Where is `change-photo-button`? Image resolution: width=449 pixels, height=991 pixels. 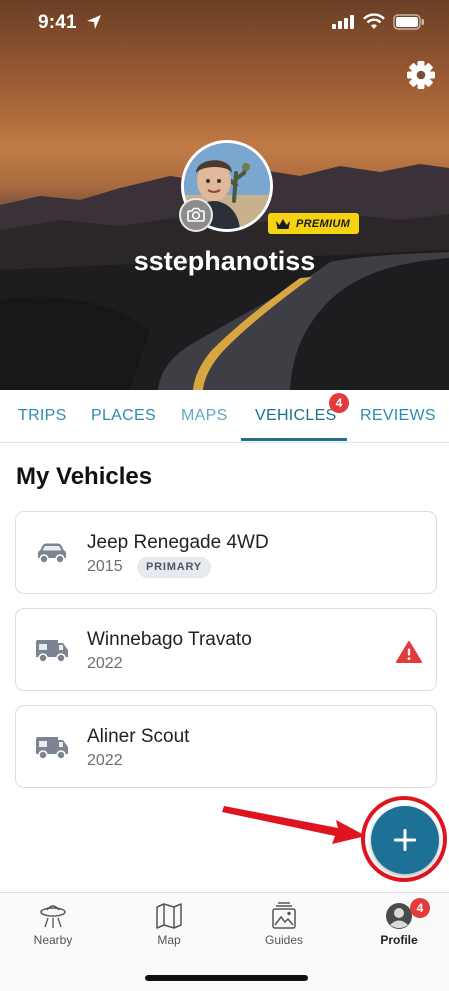
change-photo-button is located at coordinates (196, 215).